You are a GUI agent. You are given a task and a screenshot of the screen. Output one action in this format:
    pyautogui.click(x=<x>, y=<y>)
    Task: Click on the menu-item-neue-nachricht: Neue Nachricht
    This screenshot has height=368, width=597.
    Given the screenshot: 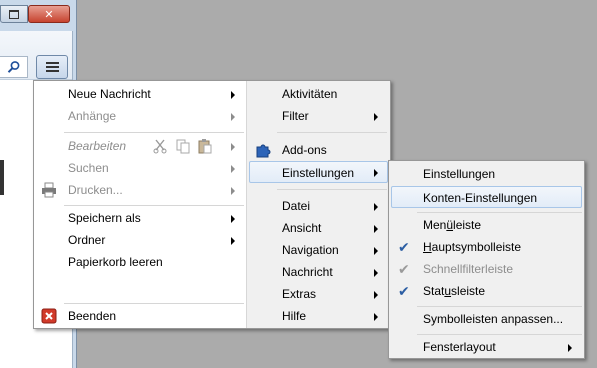 What is the action you would take?
    pyautogui.click(x=140, y=94)
    